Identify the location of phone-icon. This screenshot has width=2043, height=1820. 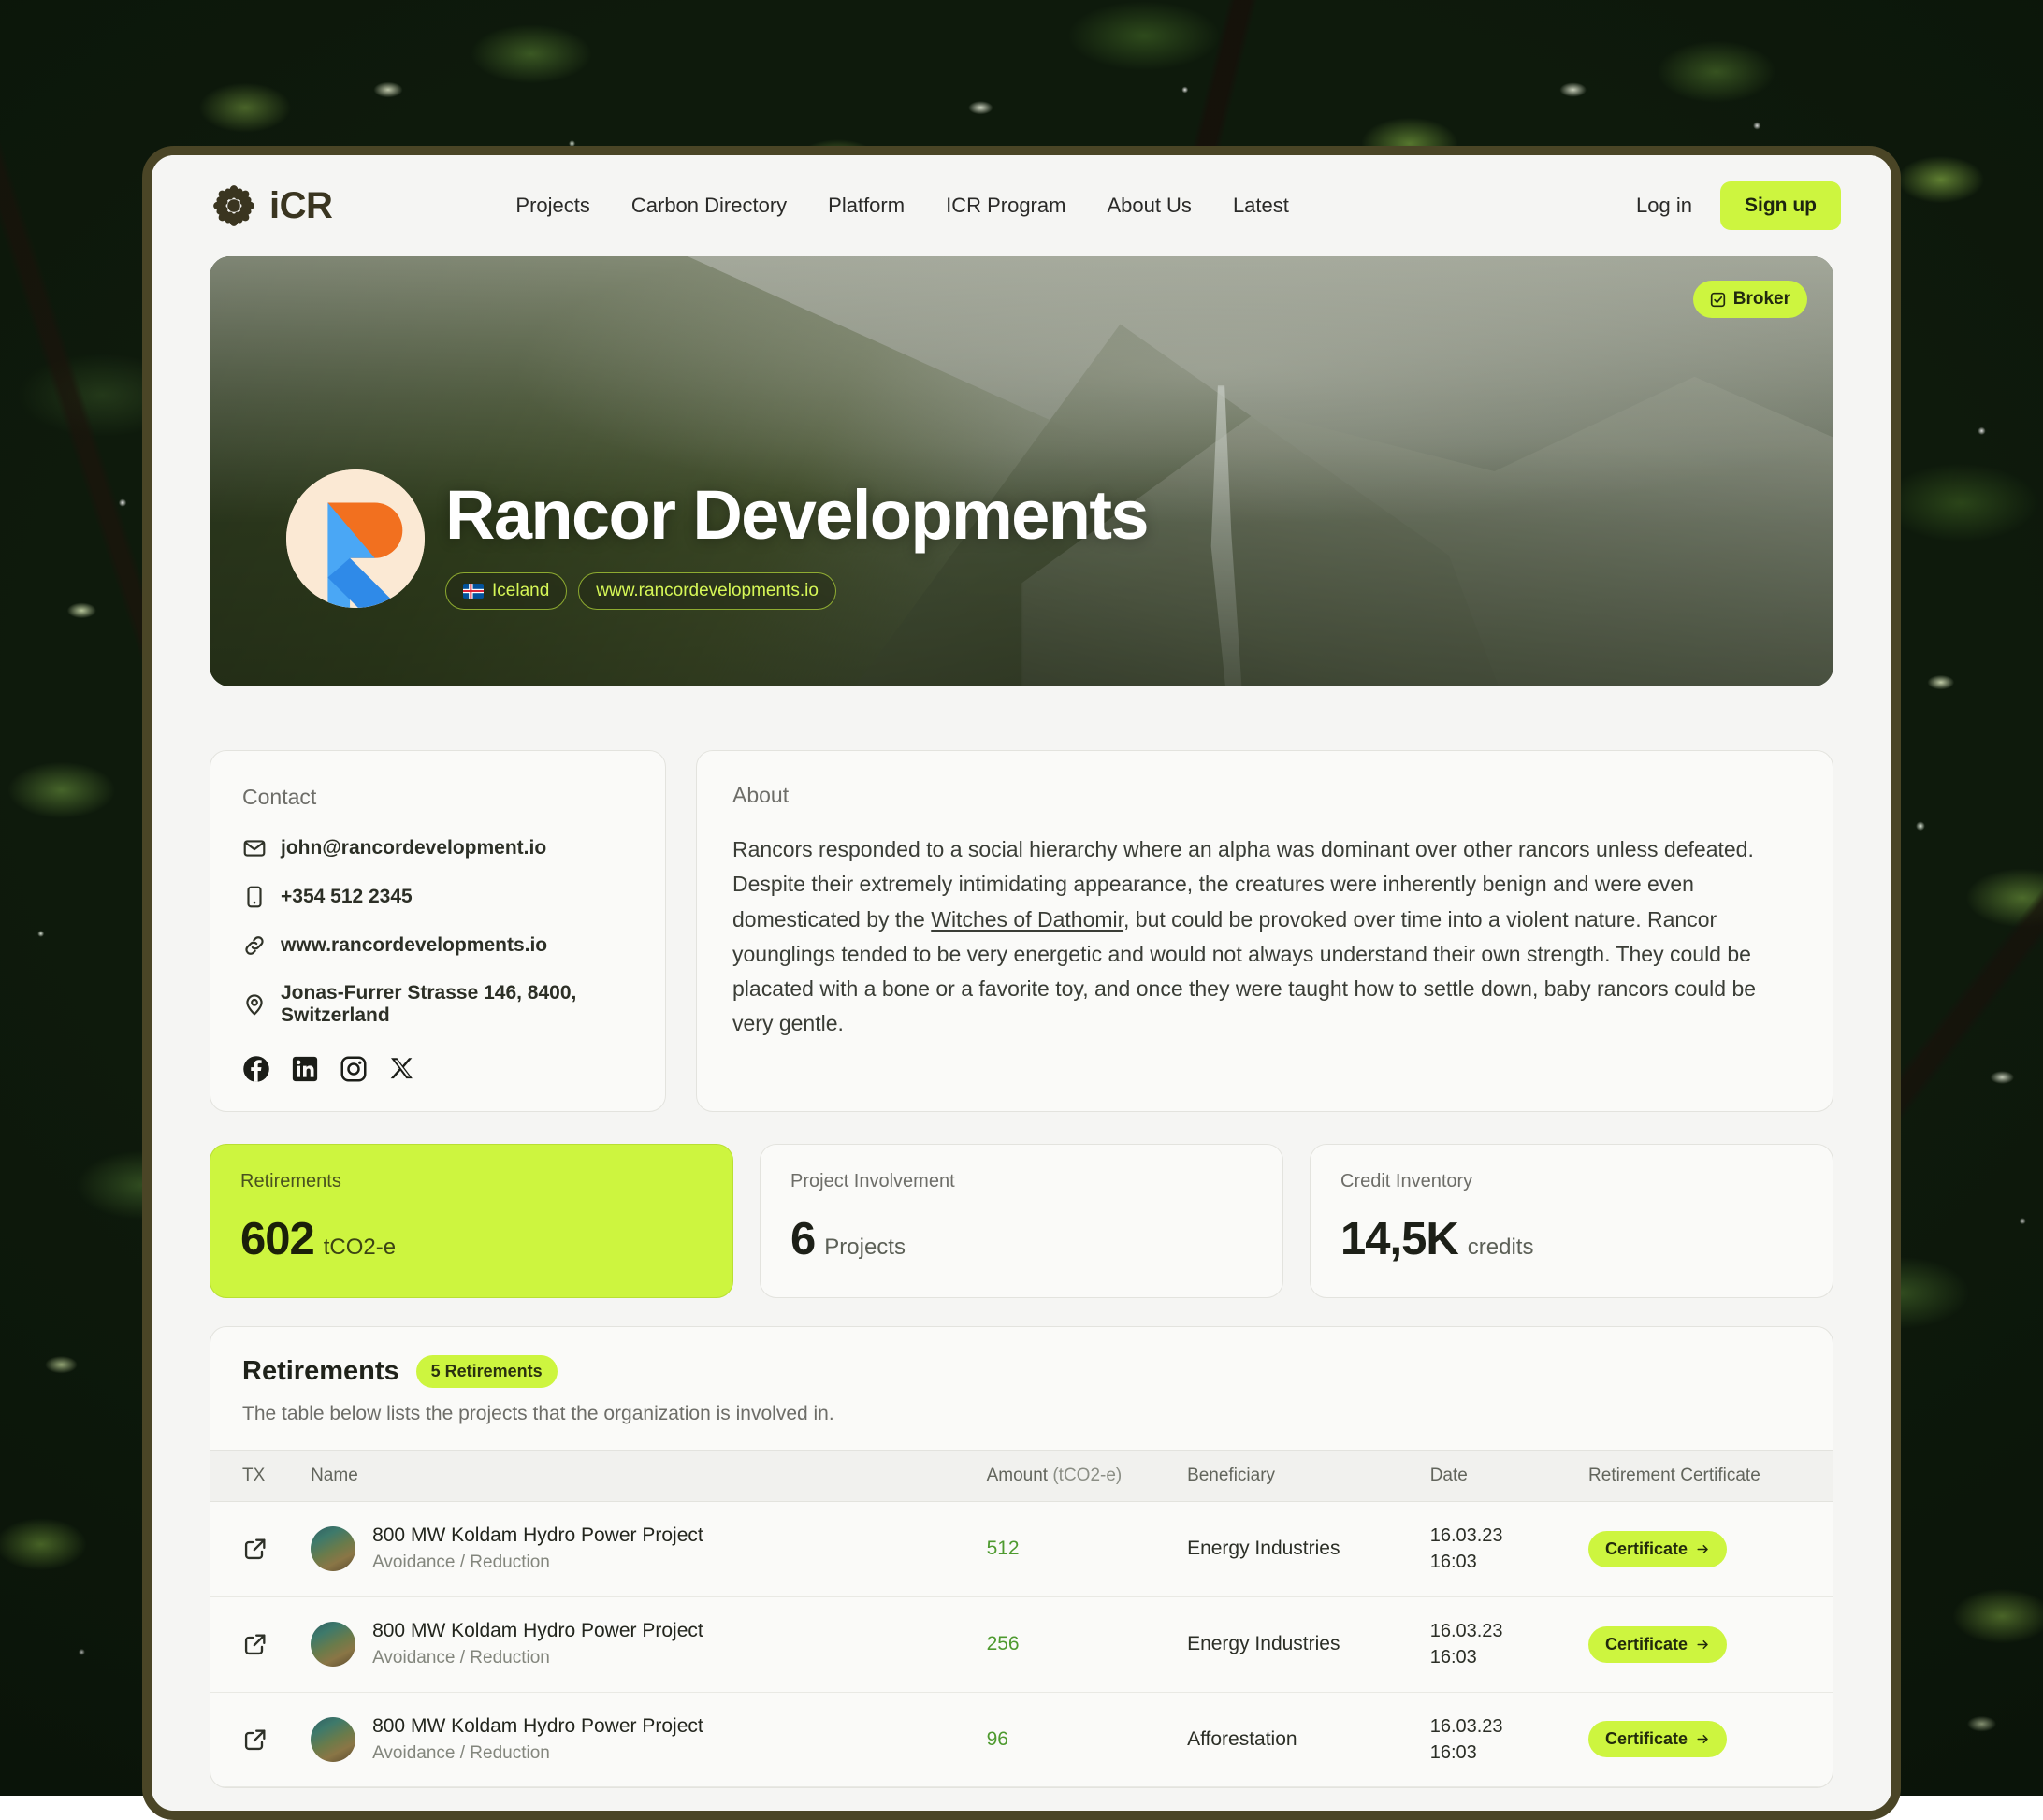
(255, 897).